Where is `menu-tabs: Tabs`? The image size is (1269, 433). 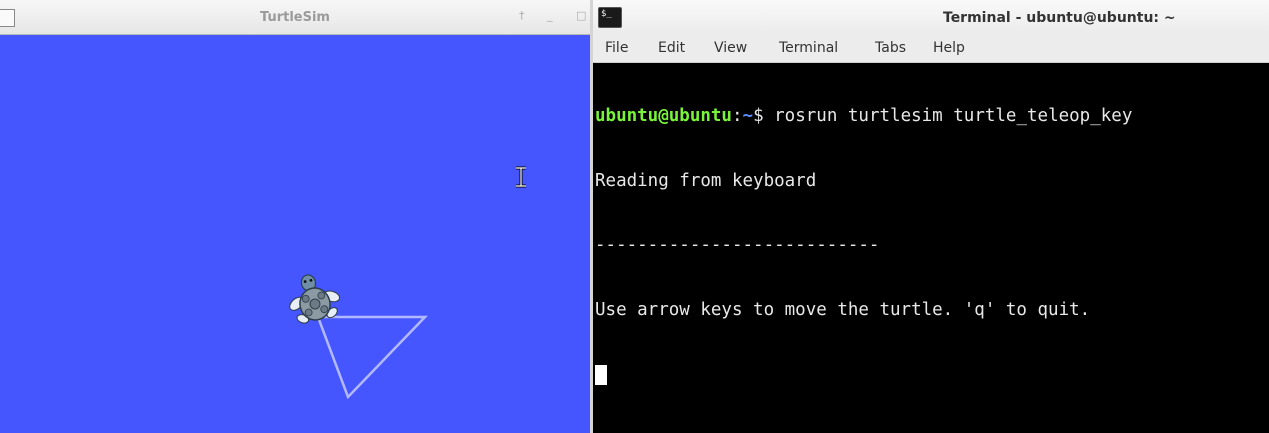
menu-tabs: Tabs is located at coordinates (890, 48).